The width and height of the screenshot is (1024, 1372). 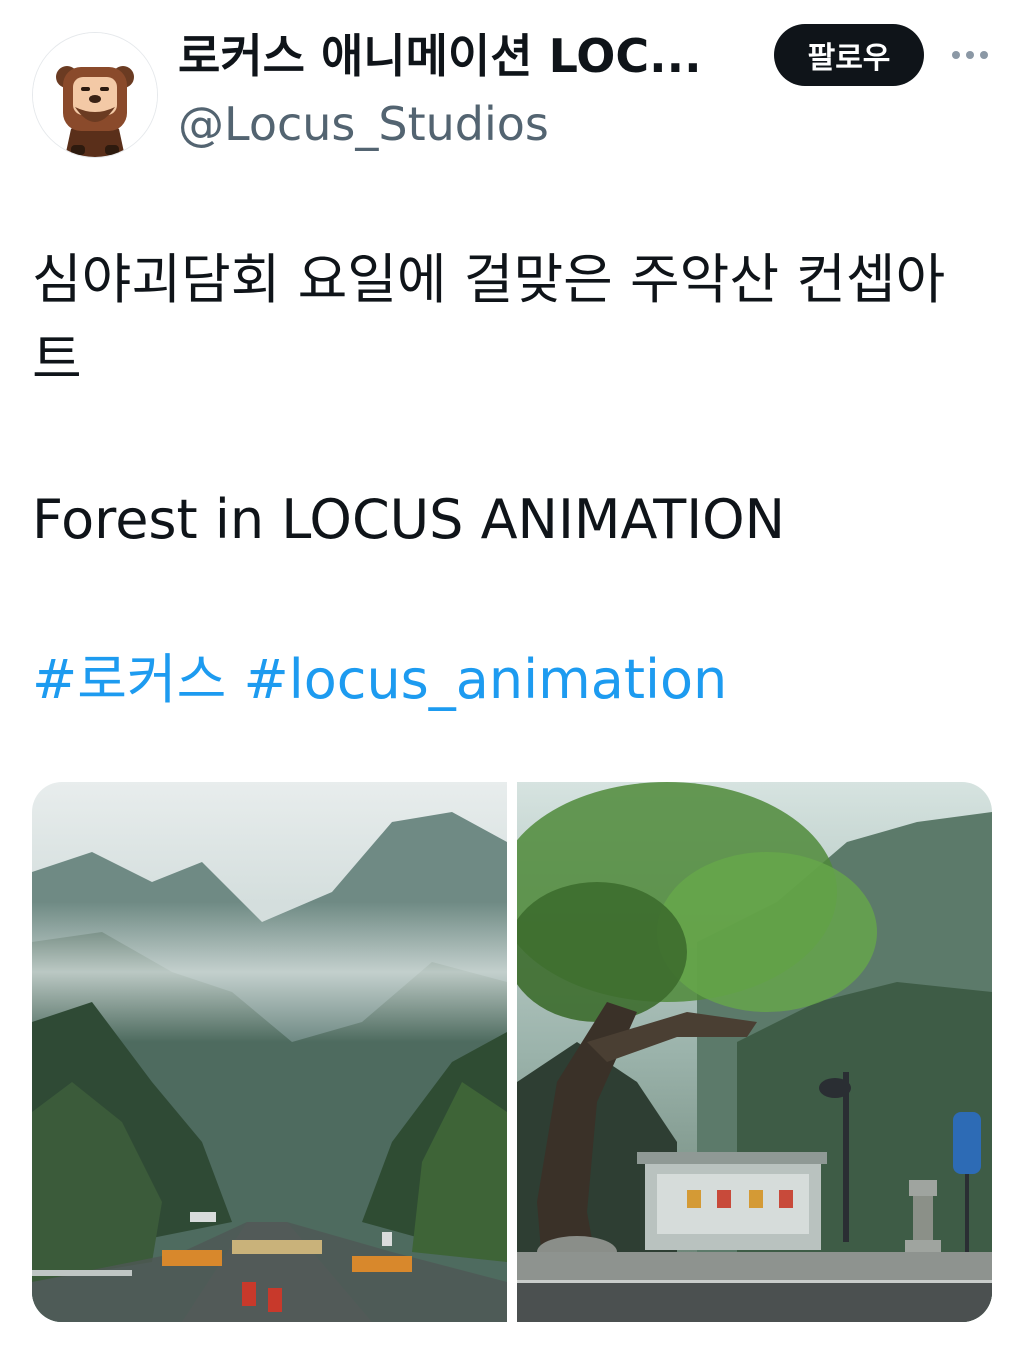 I want to click on more-options-button, so click(x=970, y=55).